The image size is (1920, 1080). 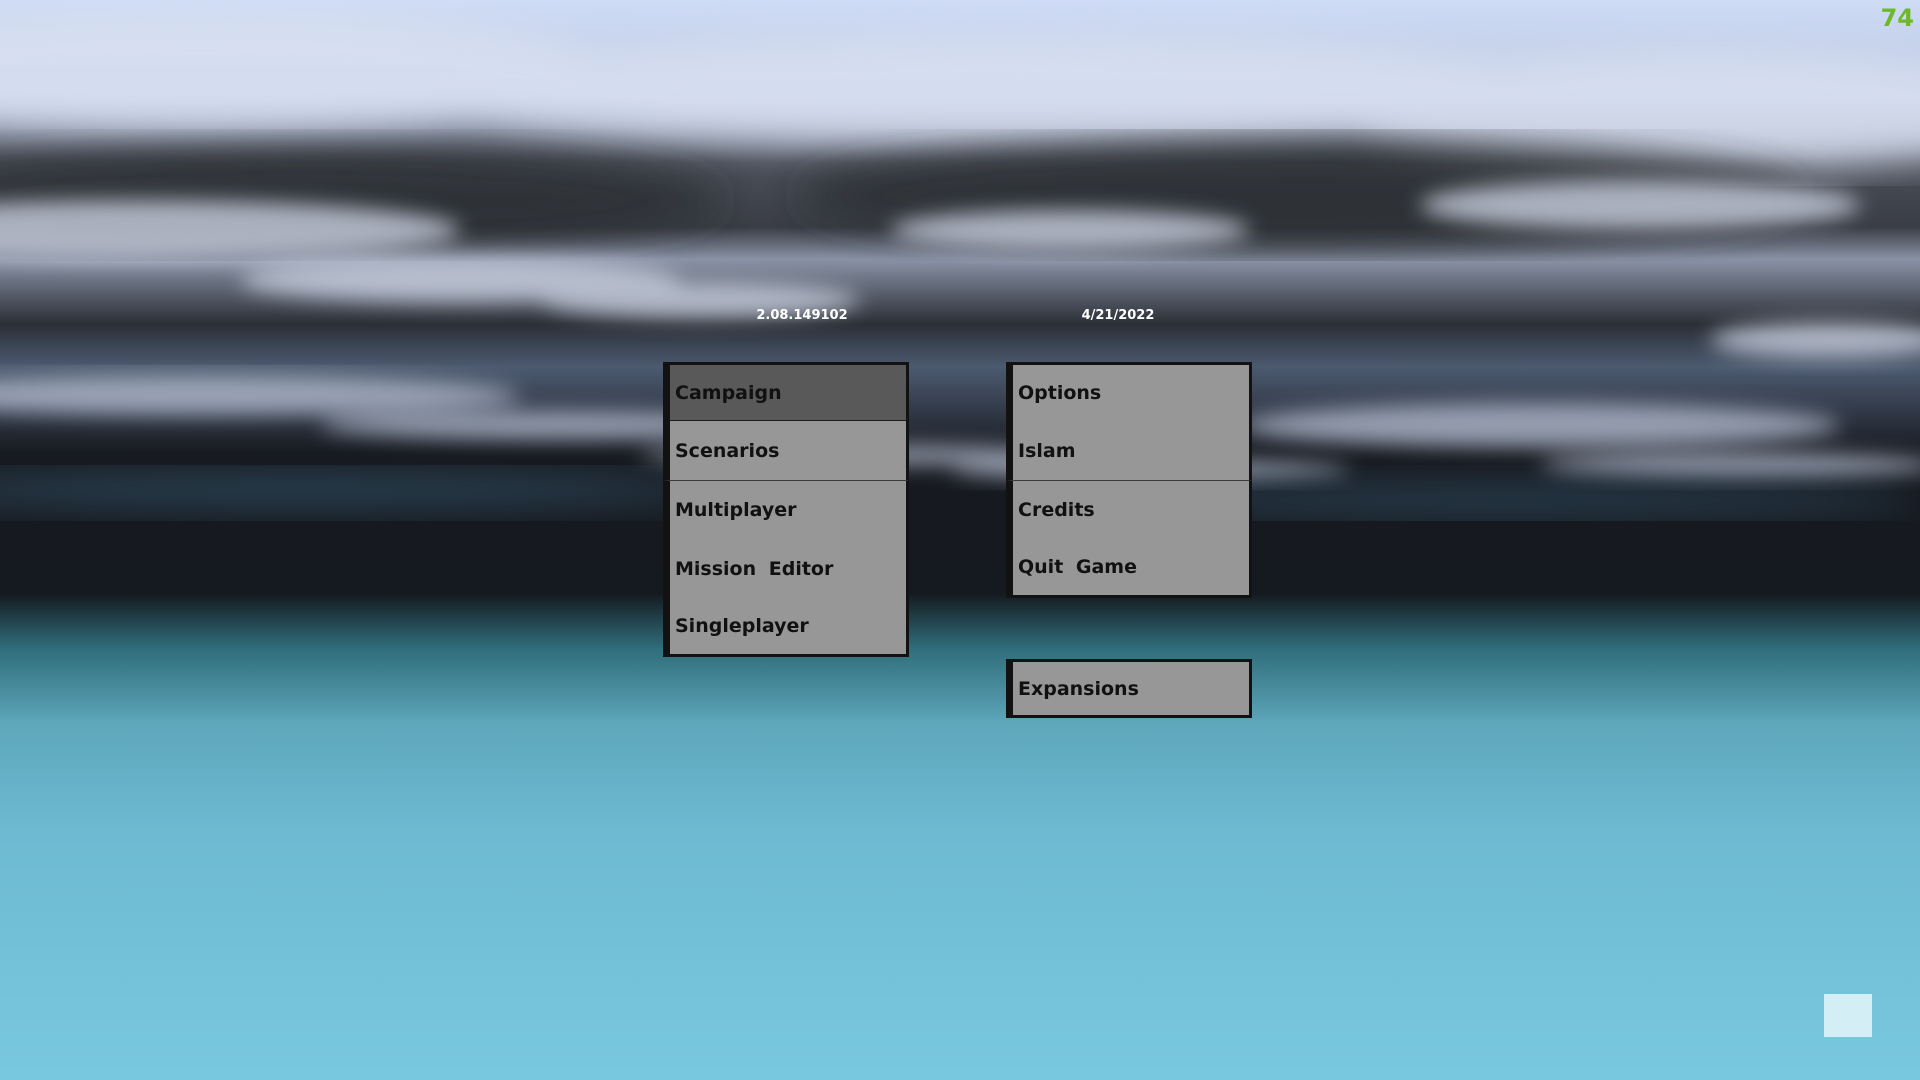 I want to click on campaign-button: Campaign, so click(x=786, y=392).